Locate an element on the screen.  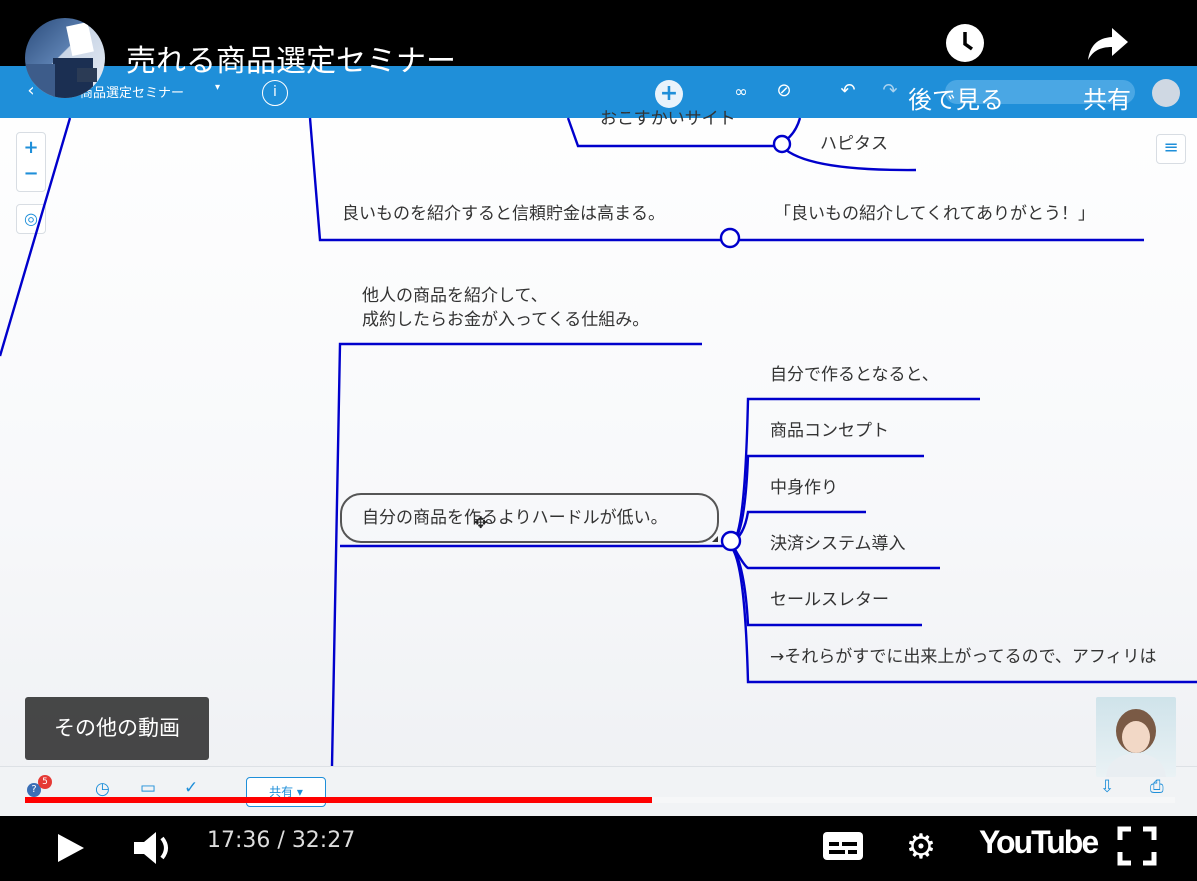
play-icon is located at coordinates (70, 848).